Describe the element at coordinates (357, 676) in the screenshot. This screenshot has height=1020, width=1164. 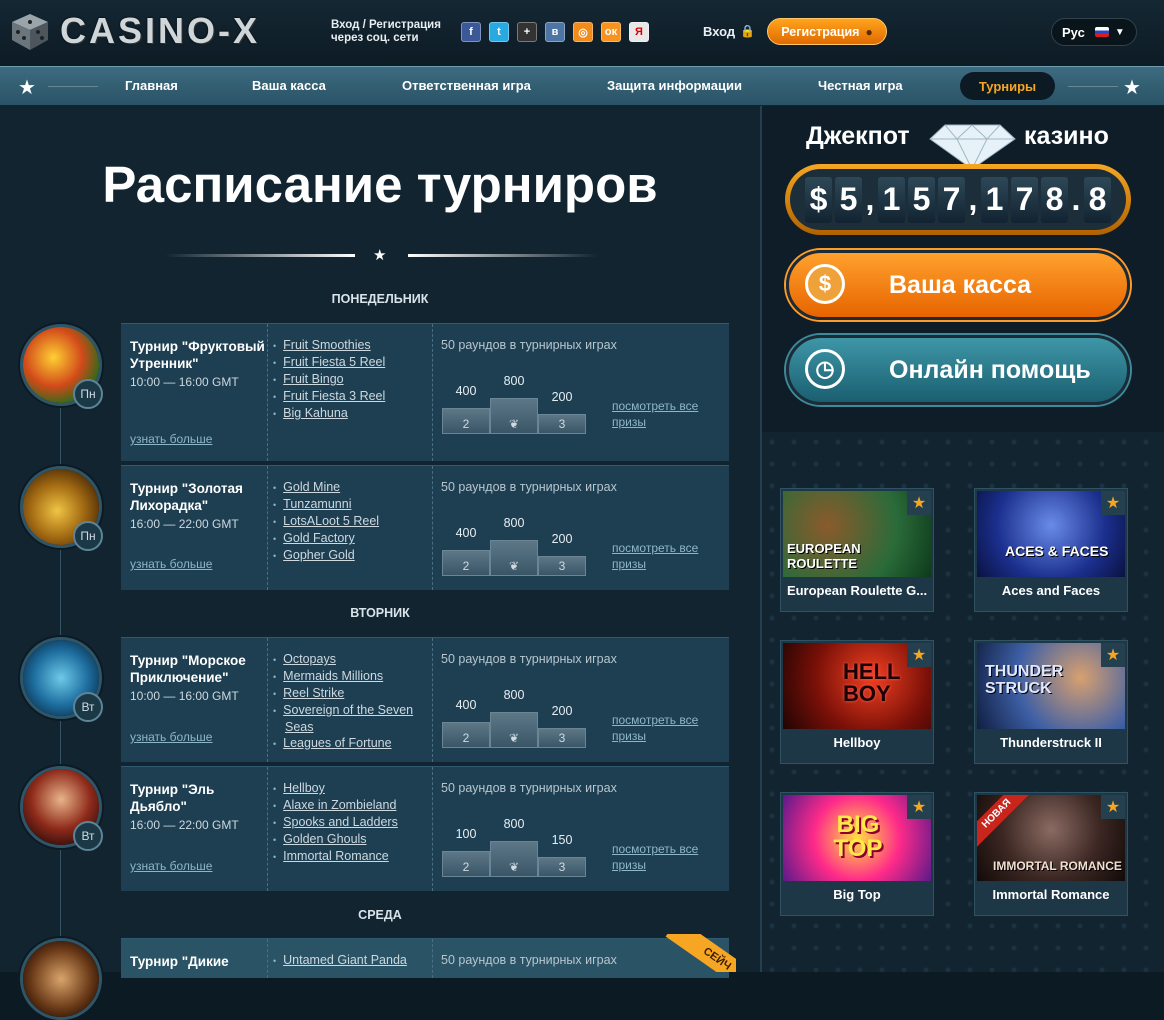
I see `game-link: Mermaids Millions` at that location.